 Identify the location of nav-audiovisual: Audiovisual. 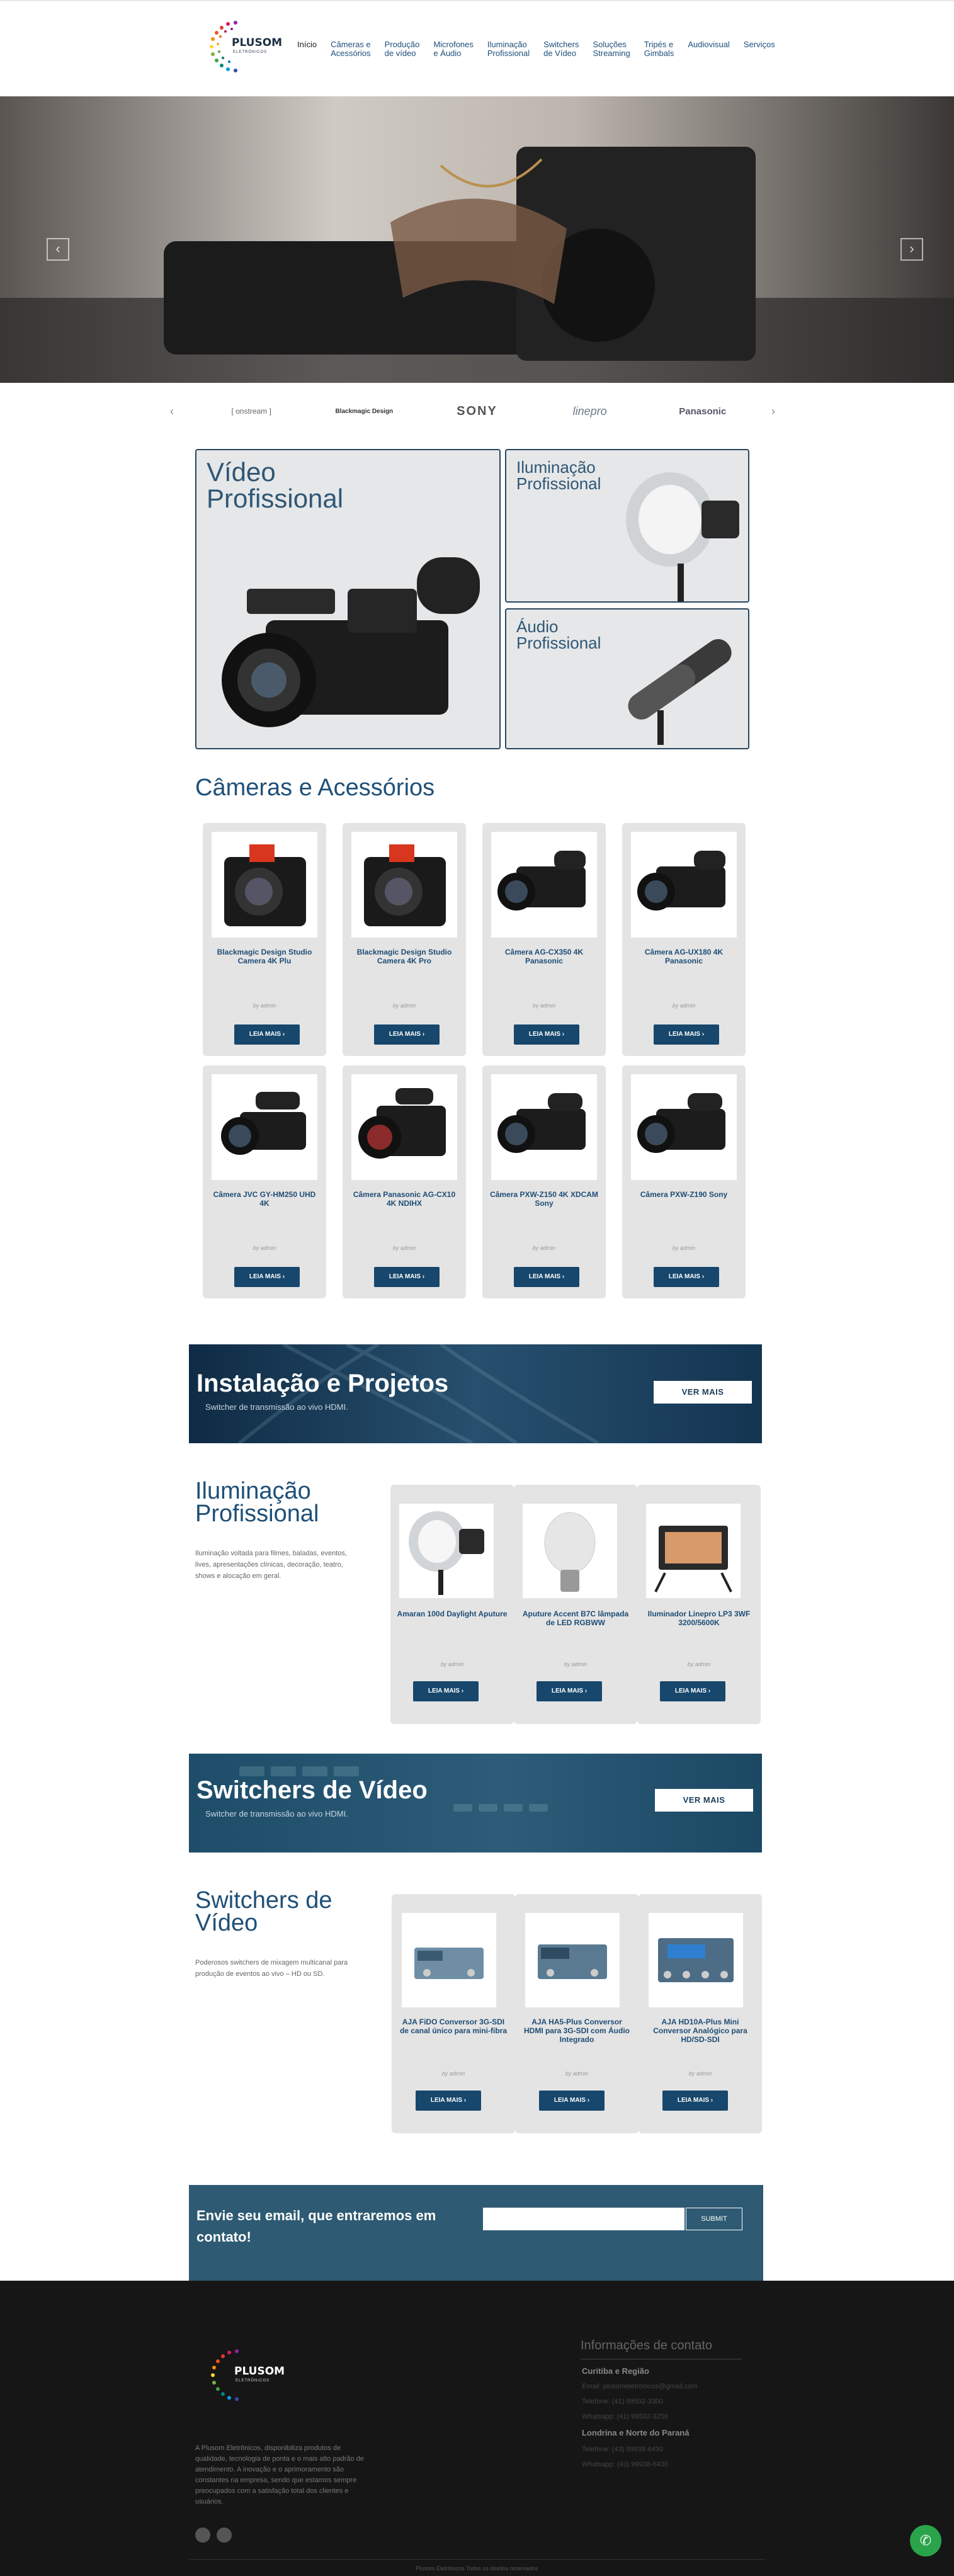
(709, 44).